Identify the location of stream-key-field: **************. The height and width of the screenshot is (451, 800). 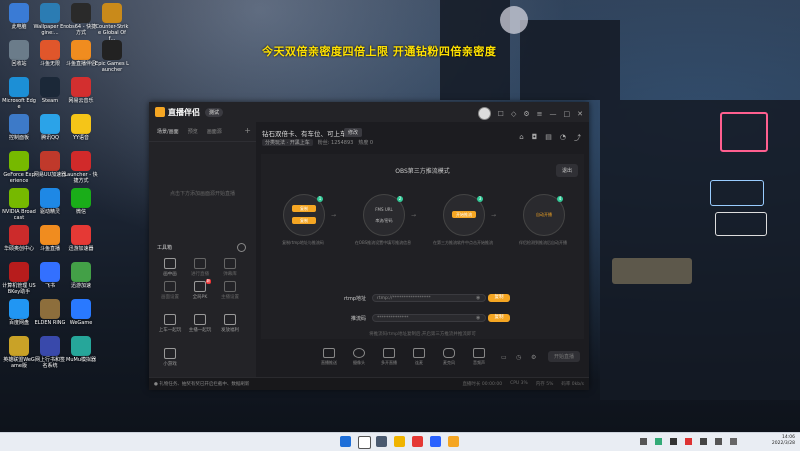
(429, 318).